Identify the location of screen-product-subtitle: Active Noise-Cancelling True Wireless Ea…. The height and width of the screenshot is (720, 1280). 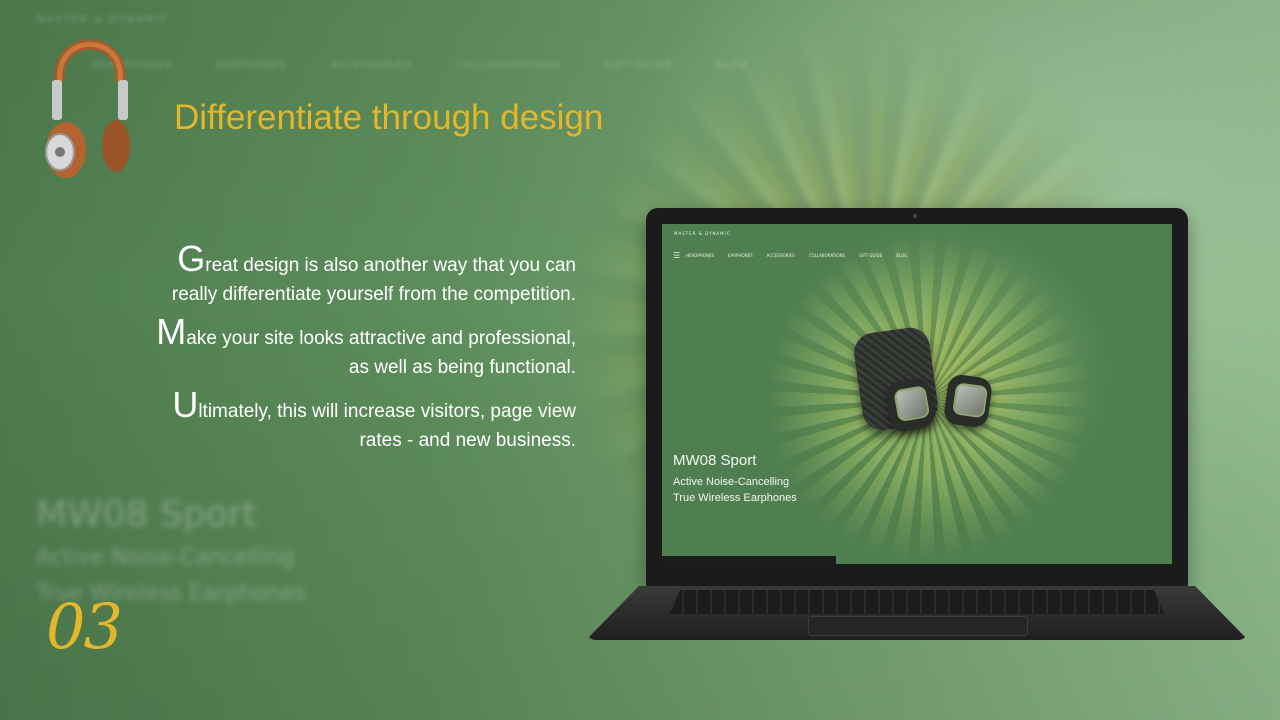
(735, 490).